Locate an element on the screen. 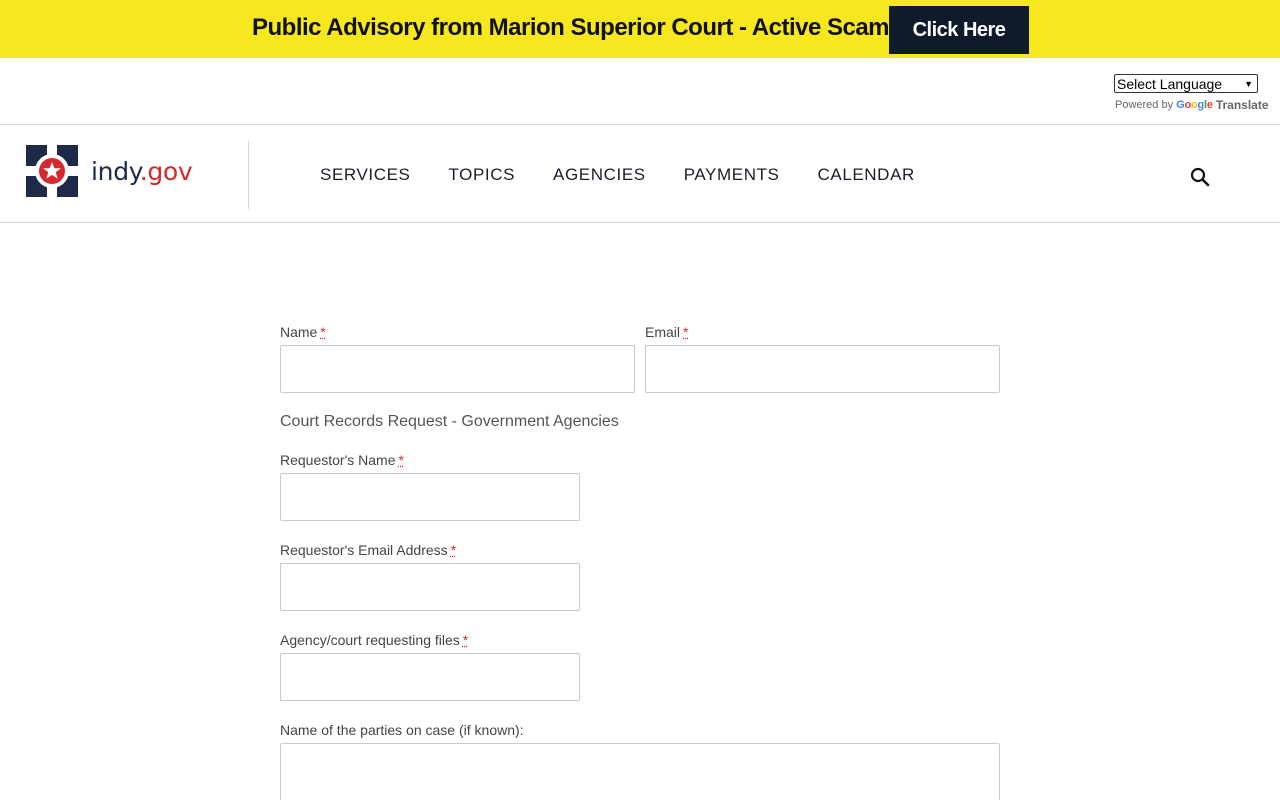 The height and width of the screenshot is (800, 1280). powered-by-google: Powered by Google Translate is located at coordinates (1192, 105).